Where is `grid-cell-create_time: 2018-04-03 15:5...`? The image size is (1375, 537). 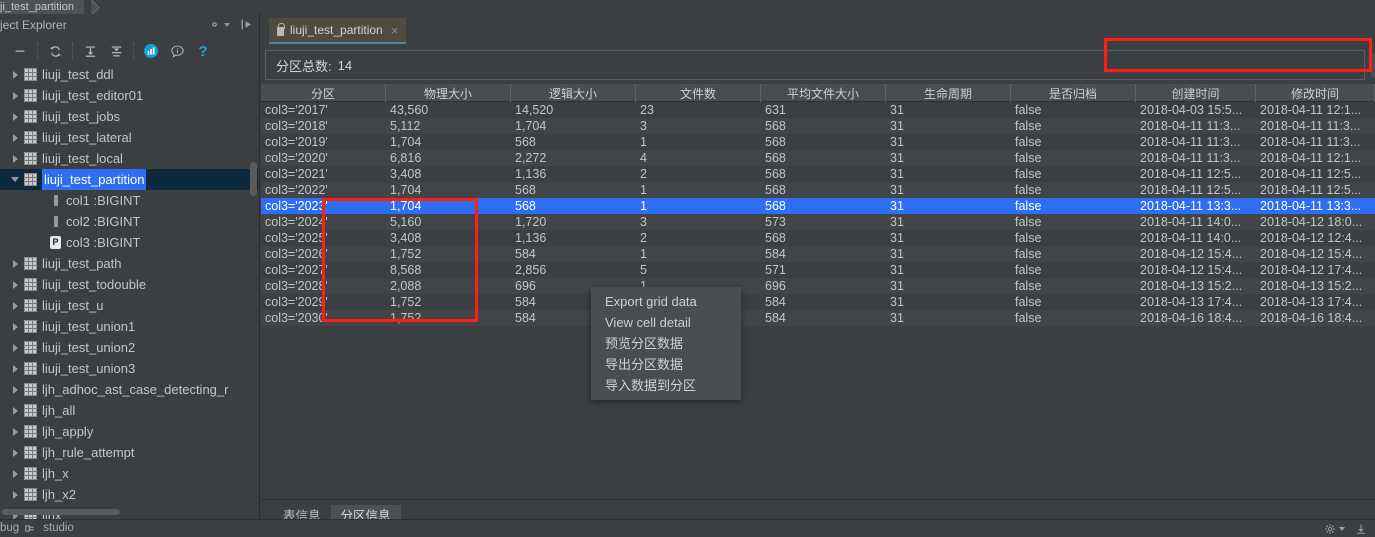 grid-cell-create_time: 2018-04-03 15:5... is located at coordinates (1196, 110).